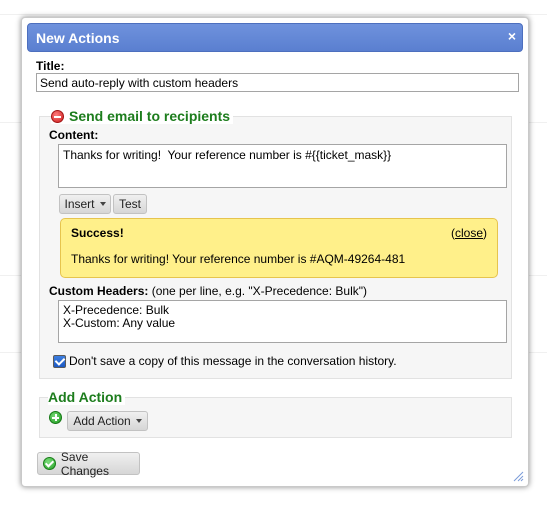  I want to click on add-action-button: Add Action, so click(107, 421).